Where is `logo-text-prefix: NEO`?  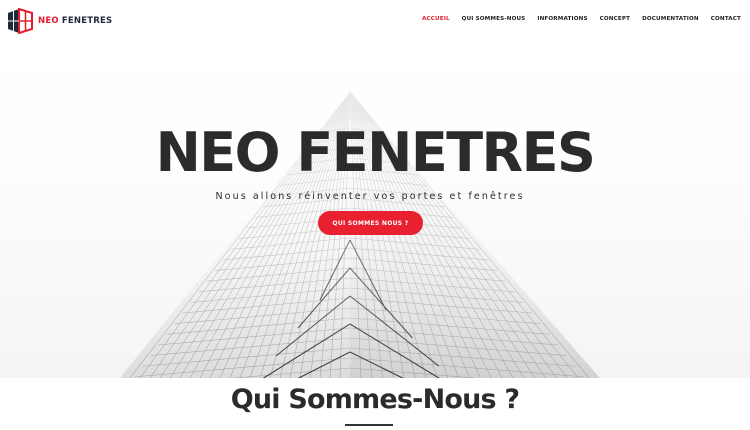 logo-text-prefix: NEO is located at coordinates (48, 21).